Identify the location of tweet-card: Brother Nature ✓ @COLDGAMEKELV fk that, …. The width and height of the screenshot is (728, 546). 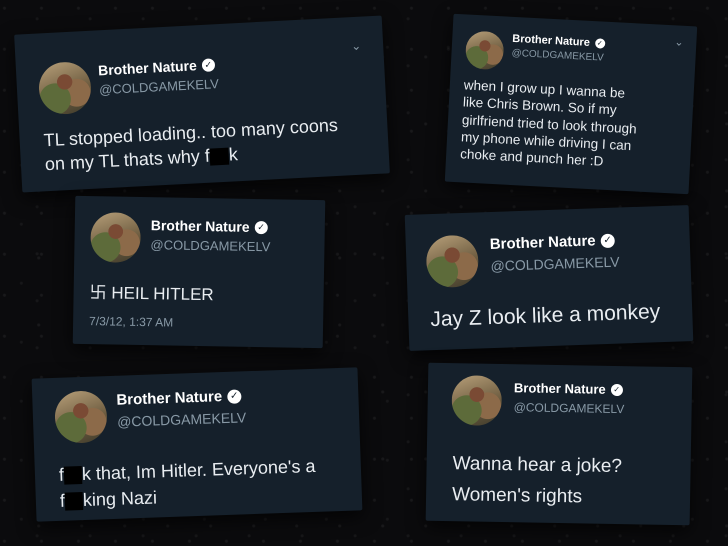
(197, 444).